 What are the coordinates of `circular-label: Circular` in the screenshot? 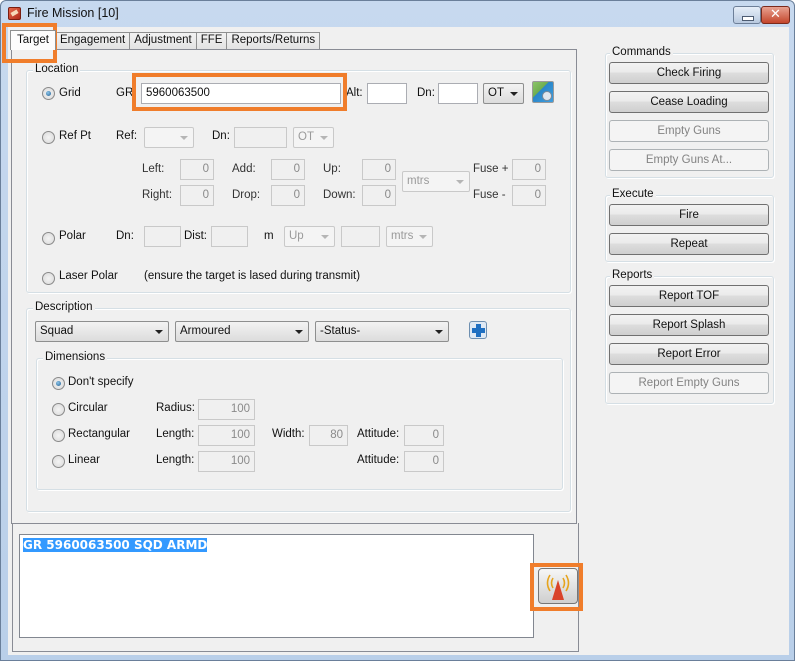 It's located at (88, 408).